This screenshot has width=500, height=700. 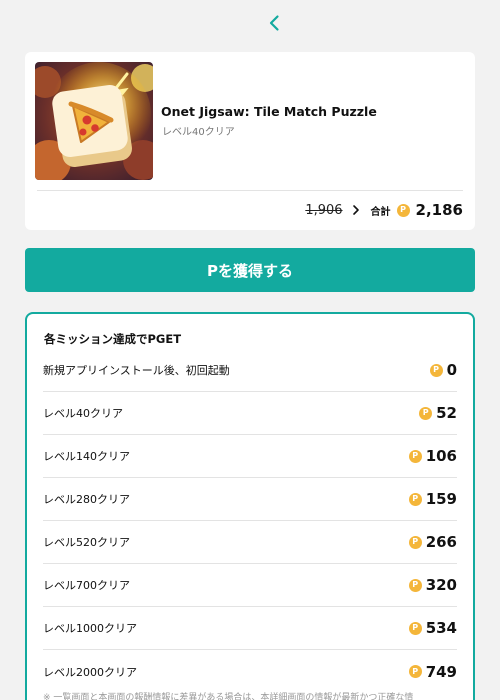 I want to click on mission-row: レベル280クリア P 159, so click(x=250, y=499).